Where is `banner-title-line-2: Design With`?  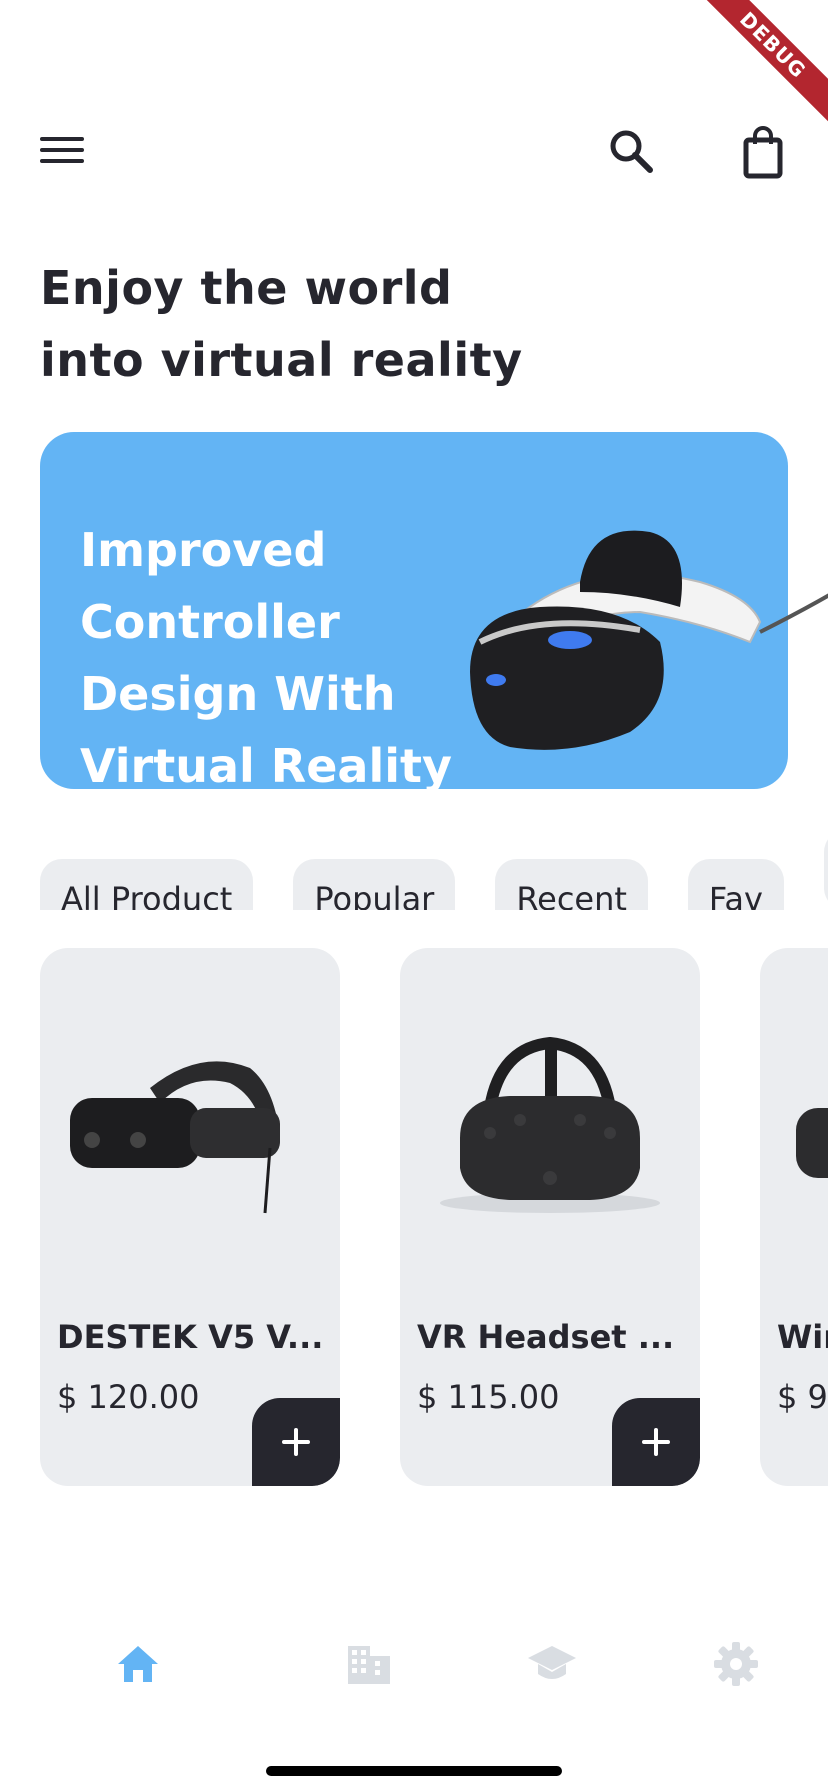
banner-title-line-2: Design With is located at coordinates (238, 694).